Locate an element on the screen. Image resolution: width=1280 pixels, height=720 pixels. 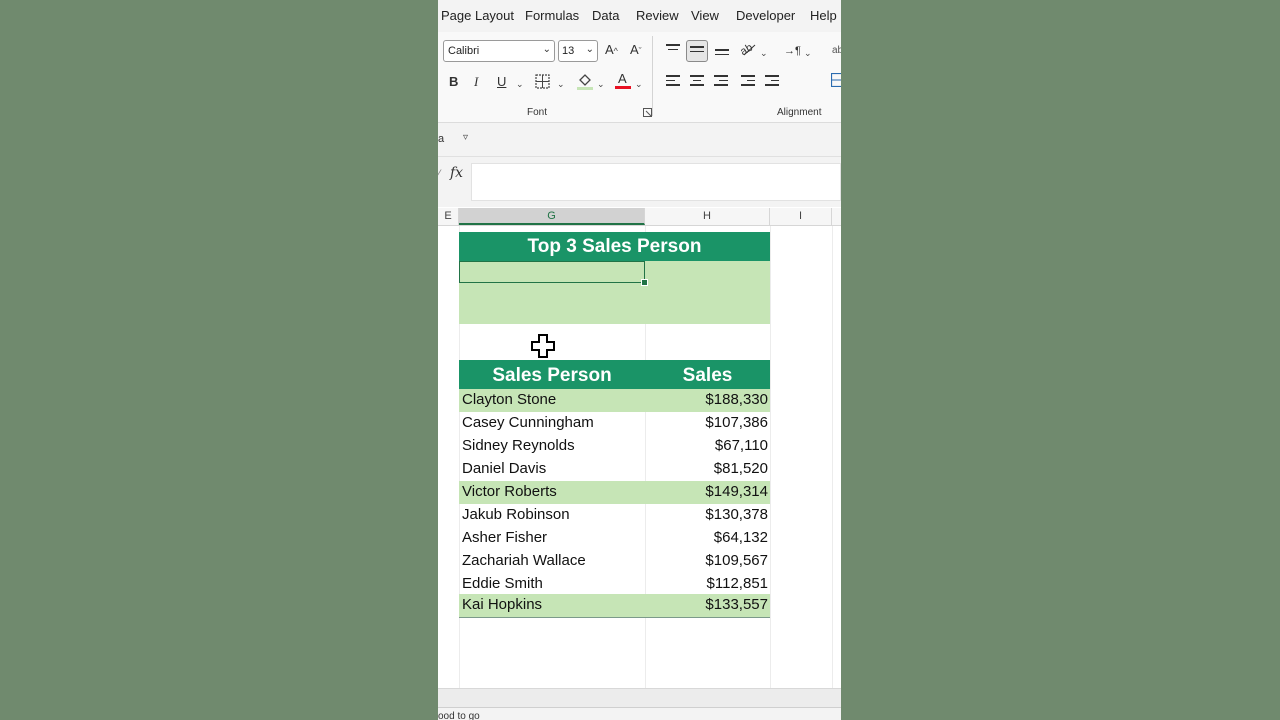
sales-cell: $81,520 is located at coordinates (740, 468).